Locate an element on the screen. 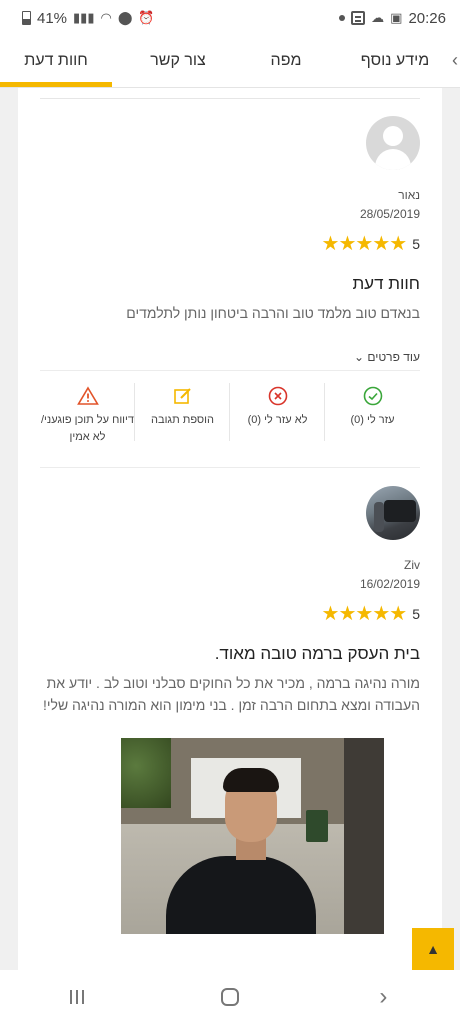 The width and height of the screenshot is (460, 1024). system-nav-bar: › is located at coordinates (230, 997).